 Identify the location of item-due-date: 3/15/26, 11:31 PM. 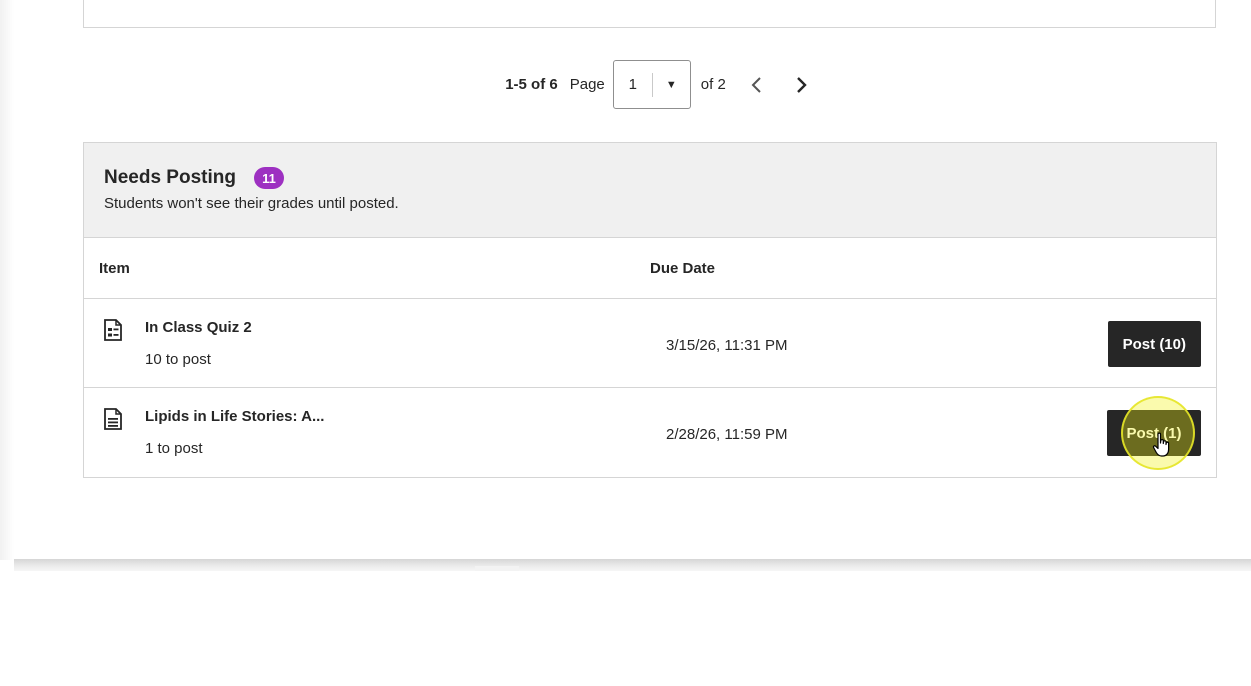
(727, 345).